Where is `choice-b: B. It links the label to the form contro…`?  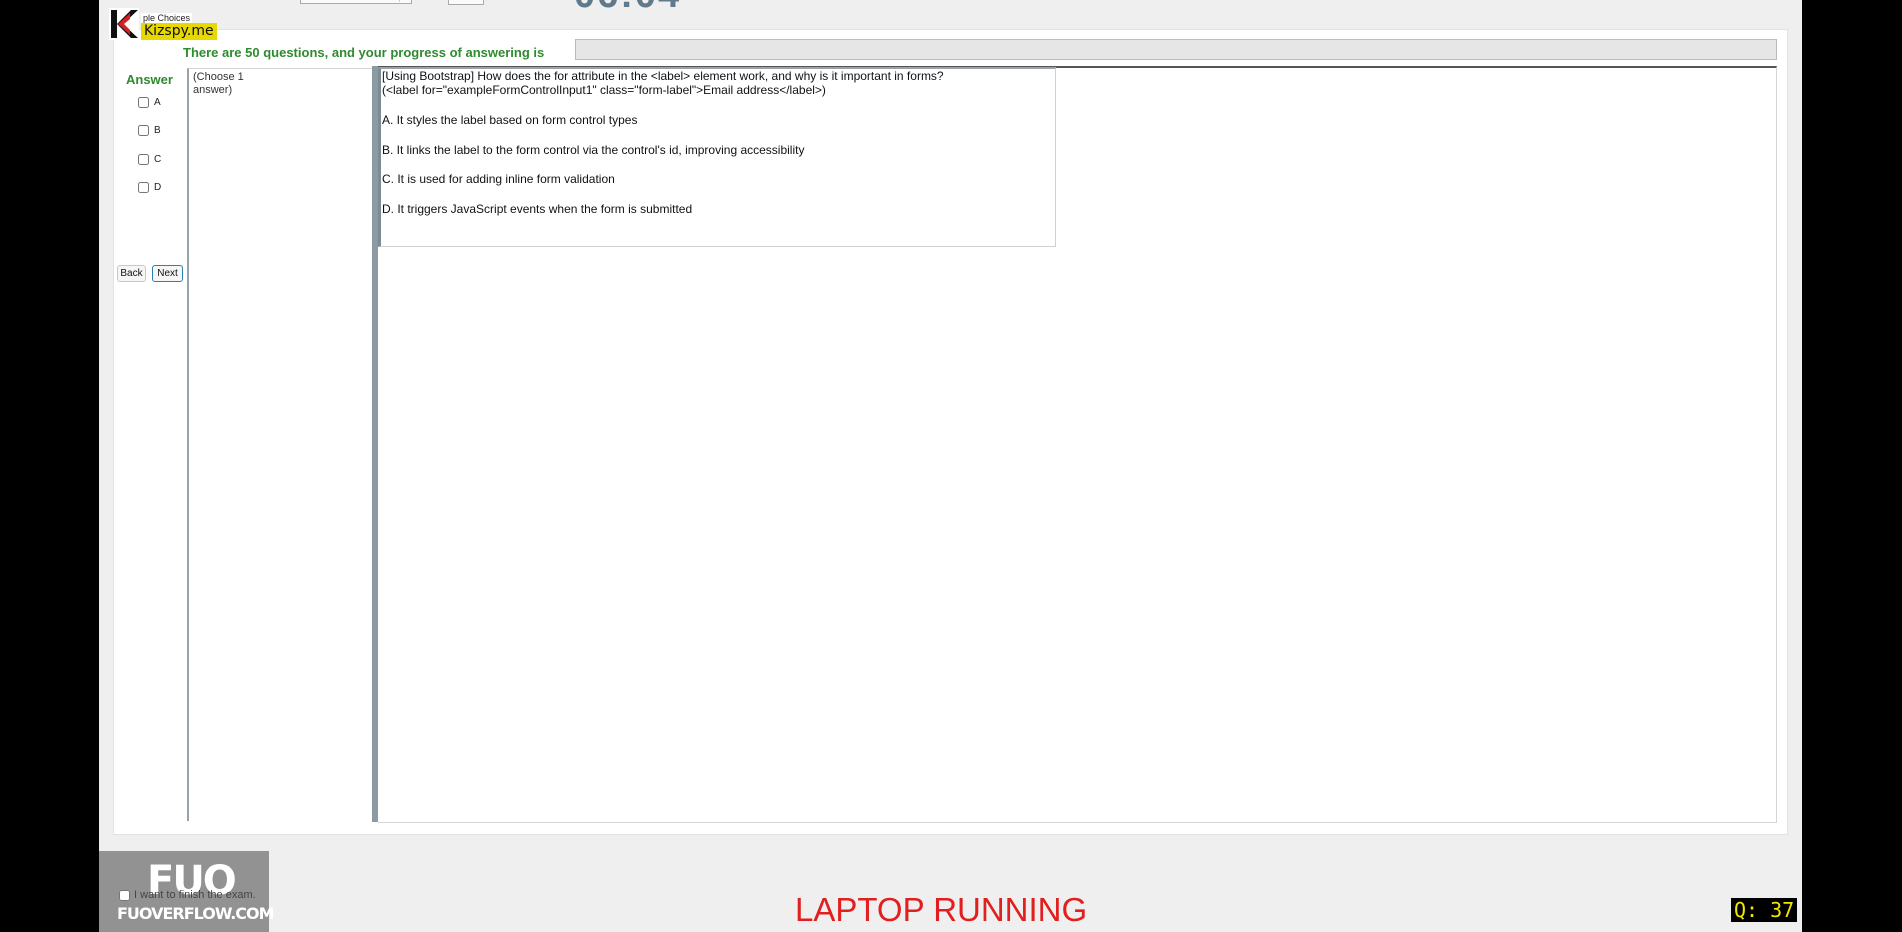
choice-b: B. It links the label to the form contro… is located at coordinates (593, 150).